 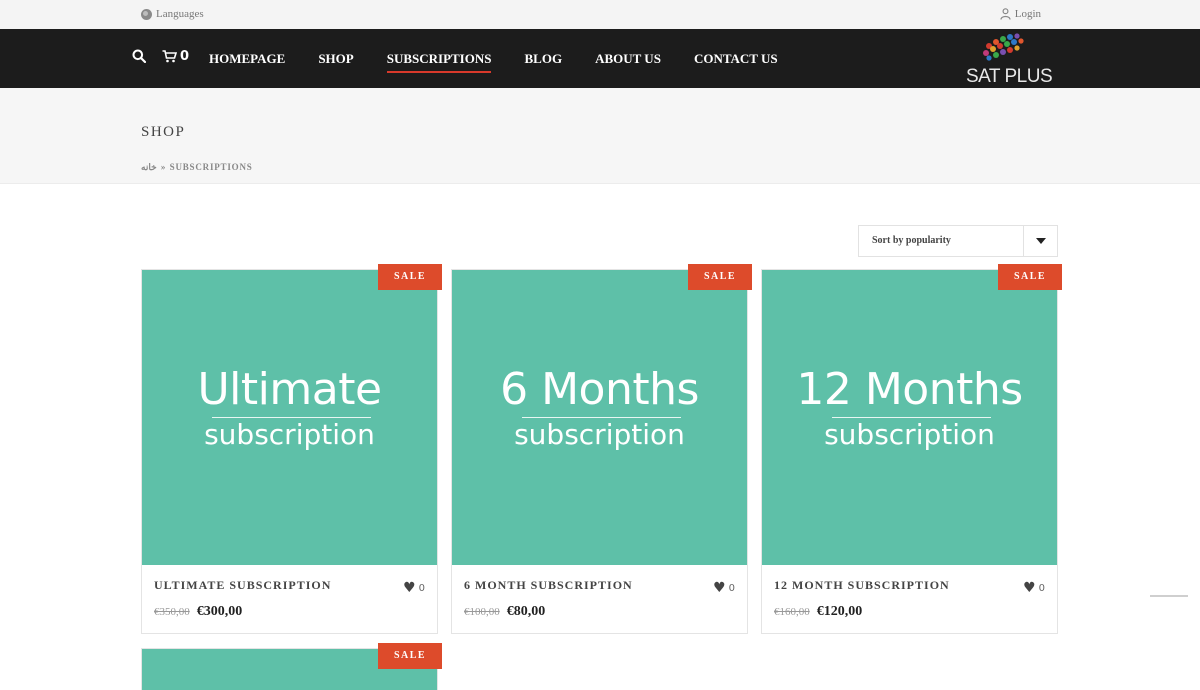 What do you see at coordinates (172, 612) in the screenshot?
I see `old-price: €350,00` at bounding box center [172, 612].